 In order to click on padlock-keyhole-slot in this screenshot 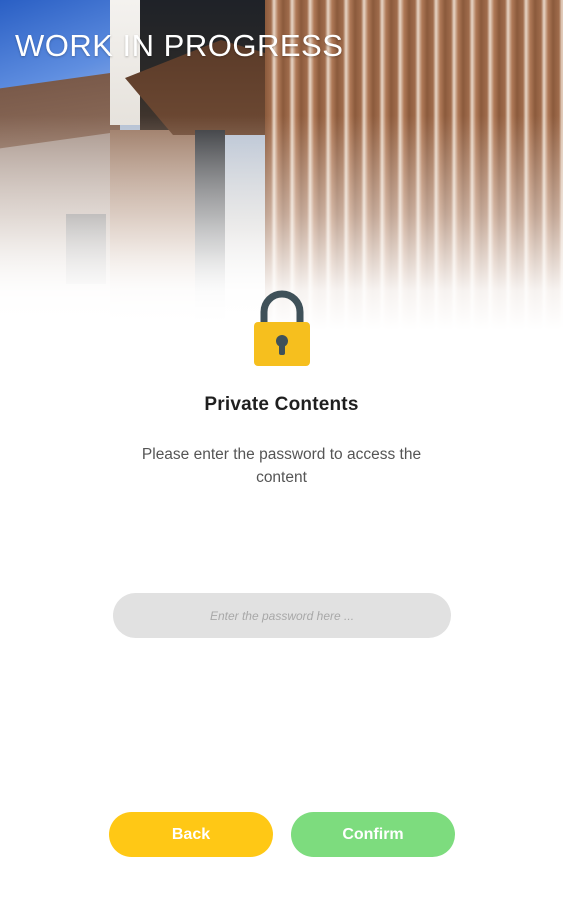, I will do `click(282, 349)`.